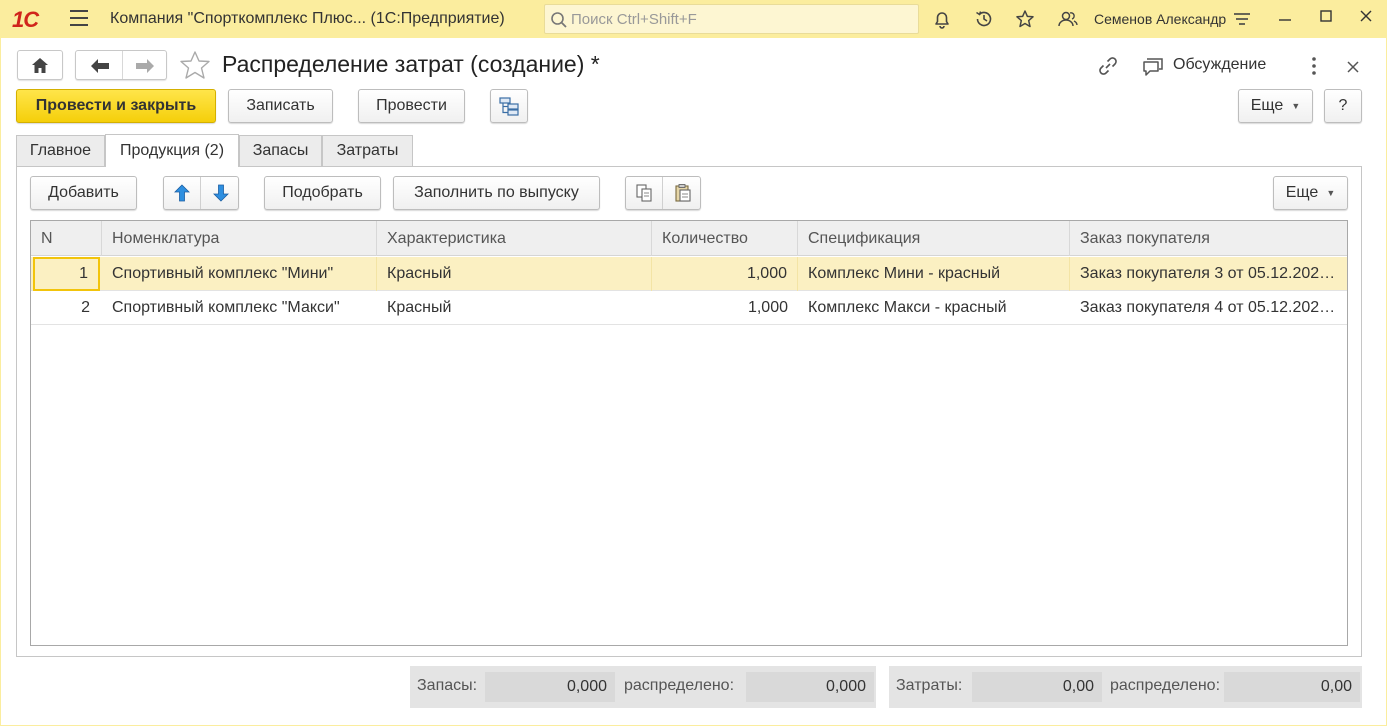 This screenshot has width=1387, height=726. I want to click on costs-label: Затраты:, so click(929, 685).